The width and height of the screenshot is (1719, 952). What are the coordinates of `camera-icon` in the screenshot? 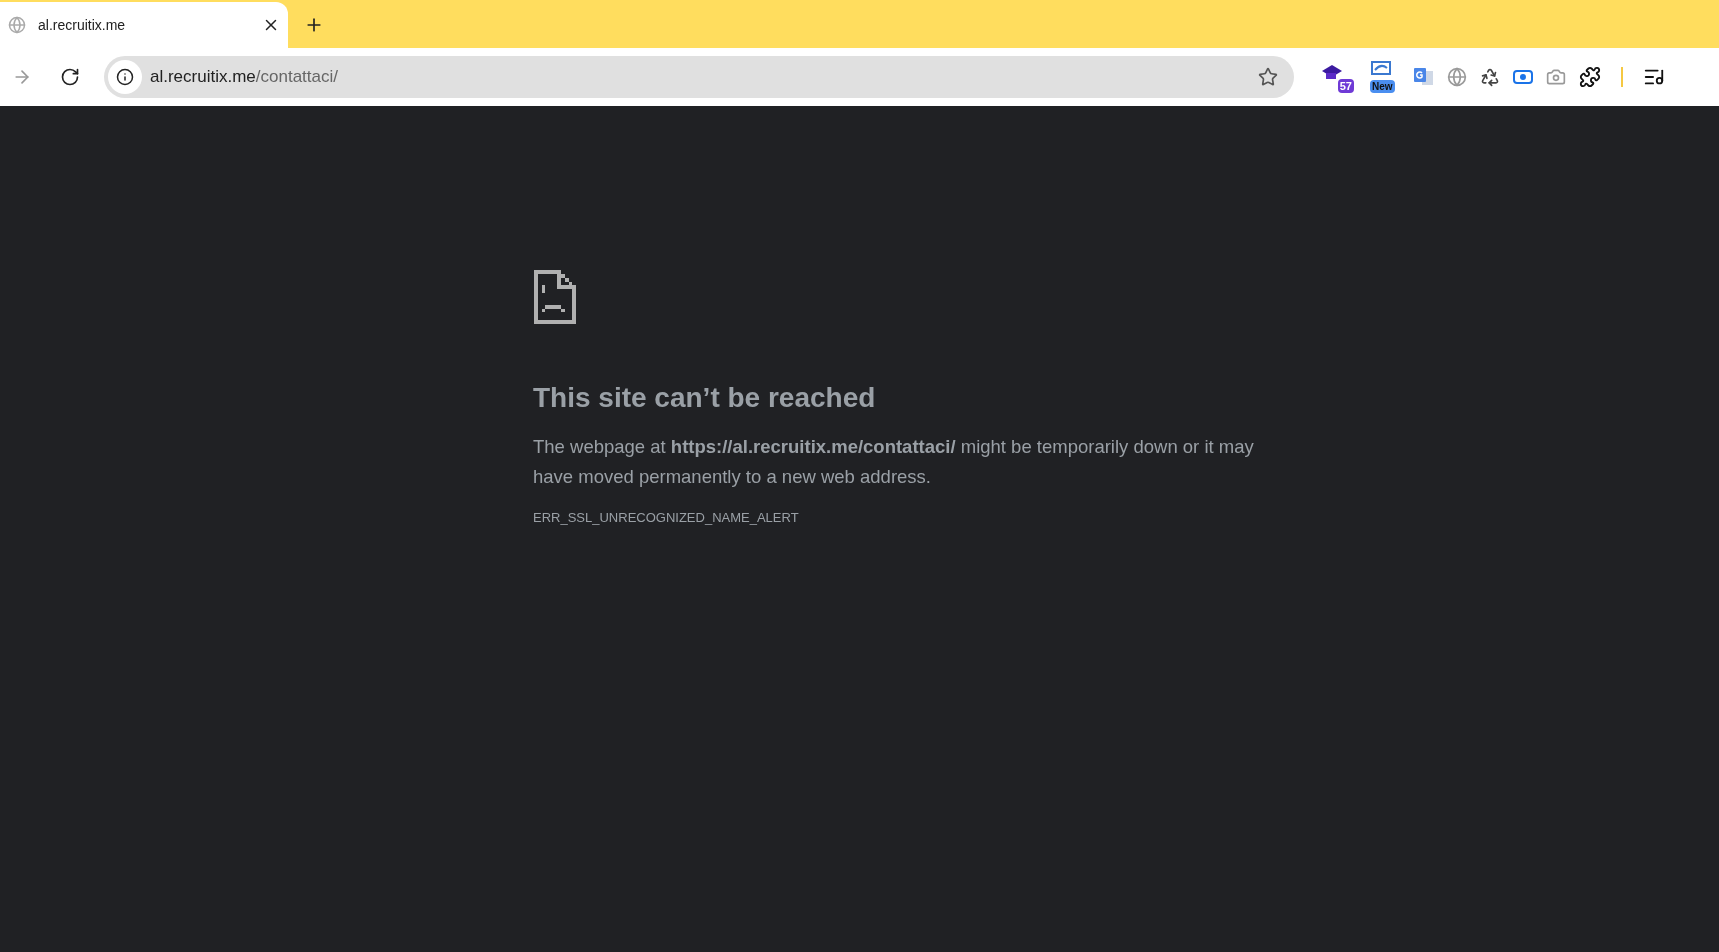 It's located at (1556, 77).